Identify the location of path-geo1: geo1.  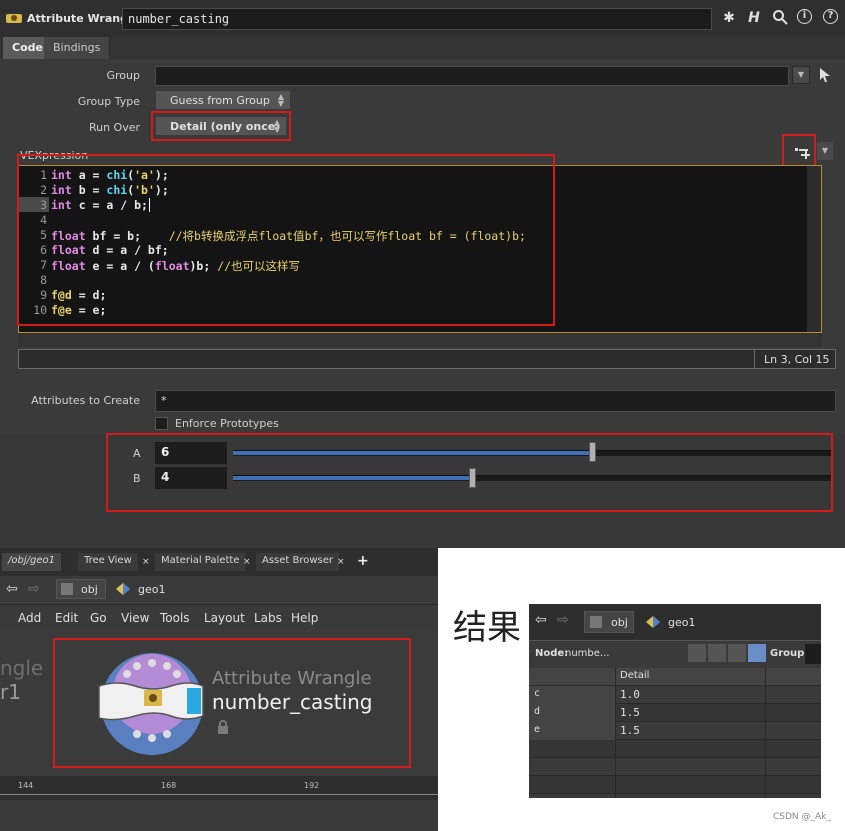
(151, 589).